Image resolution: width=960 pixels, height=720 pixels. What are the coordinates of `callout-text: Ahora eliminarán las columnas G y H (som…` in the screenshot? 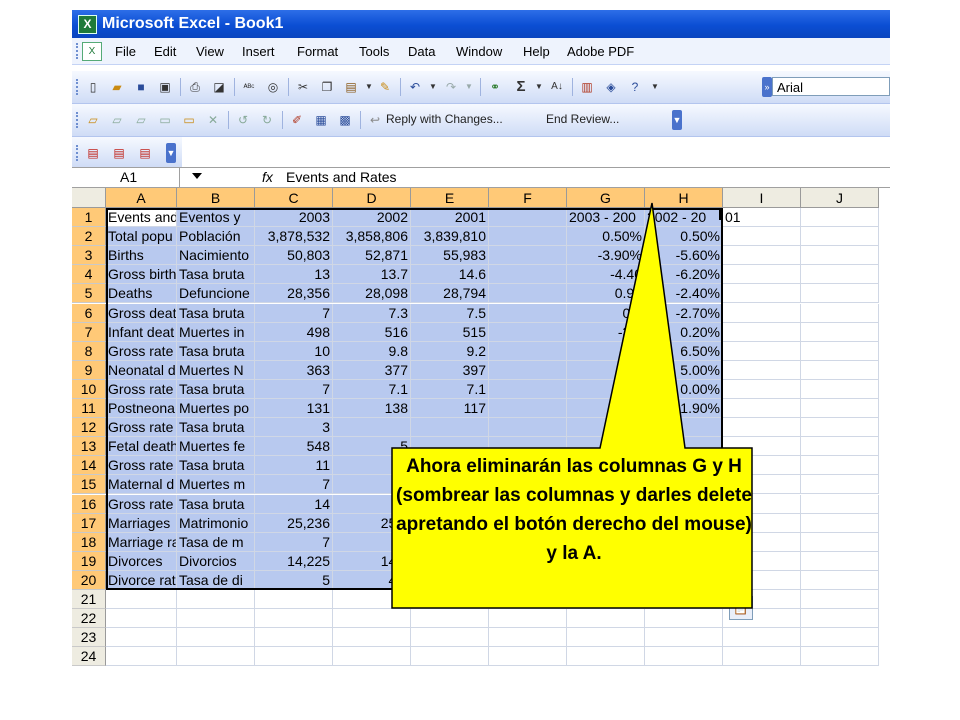 It's located at (574, 510).